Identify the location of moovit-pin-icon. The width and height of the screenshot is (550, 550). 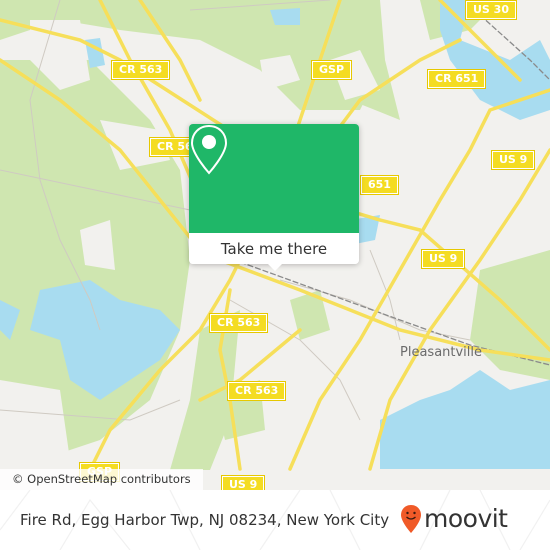
(411, 519).